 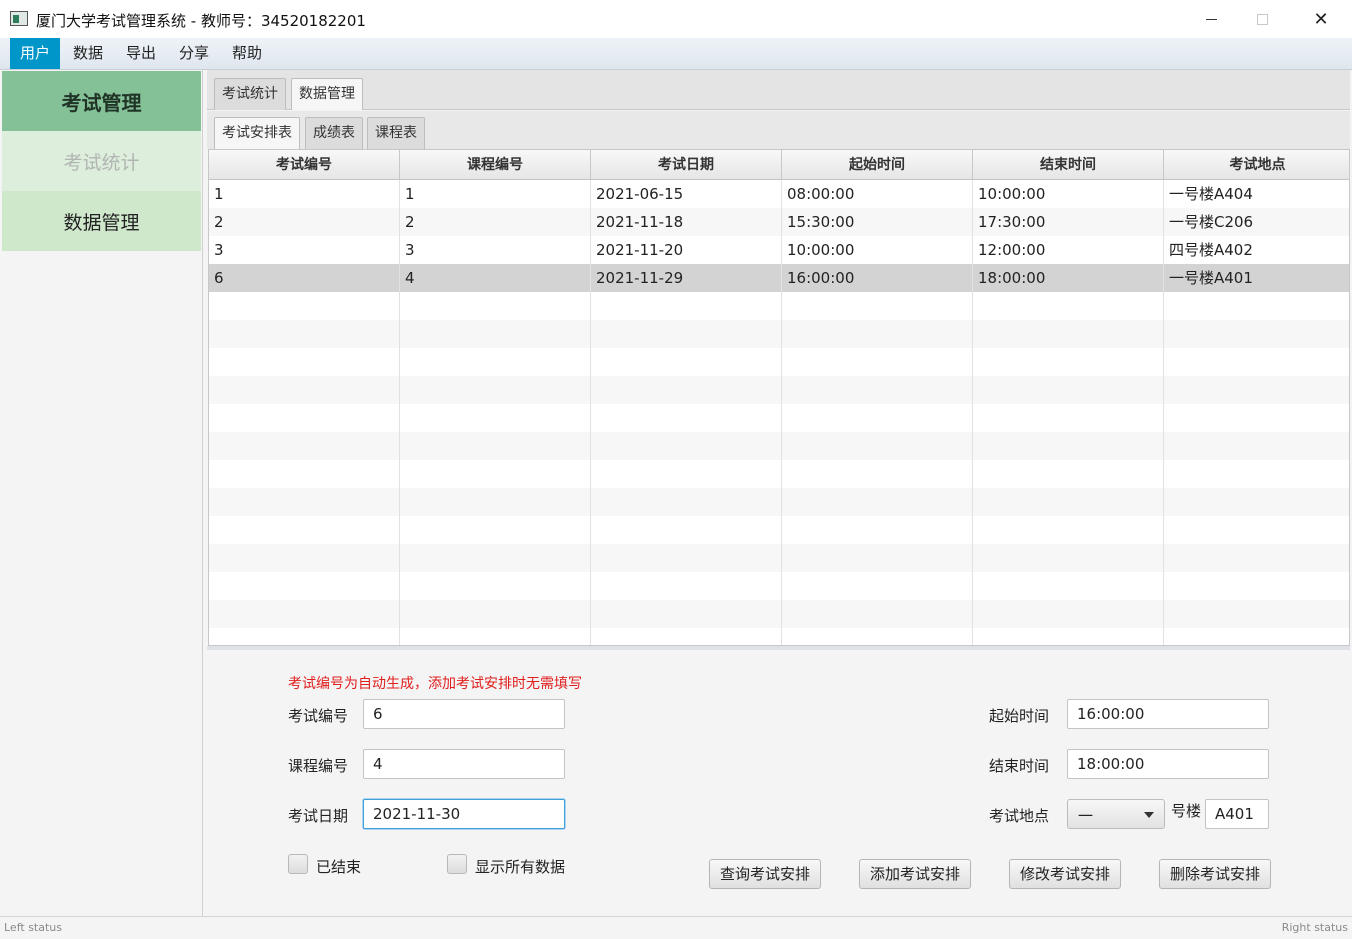 I want to click on table-row: 1 1 2021-06-15 08:00:00 10:00:00 一号楼A404, so click(x=779, y=194).